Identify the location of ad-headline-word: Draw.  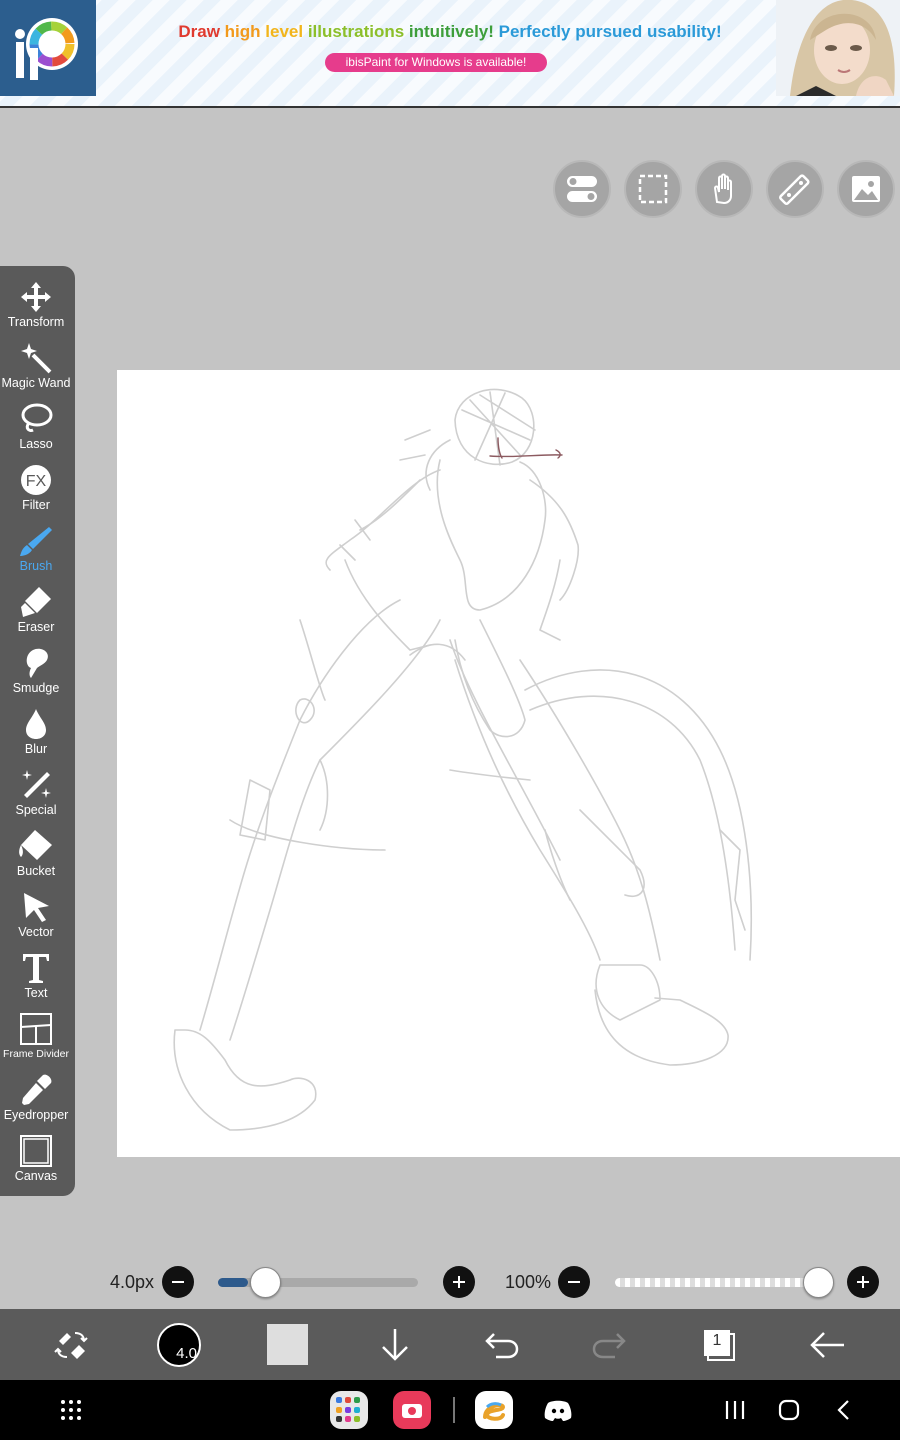
(201, 31).